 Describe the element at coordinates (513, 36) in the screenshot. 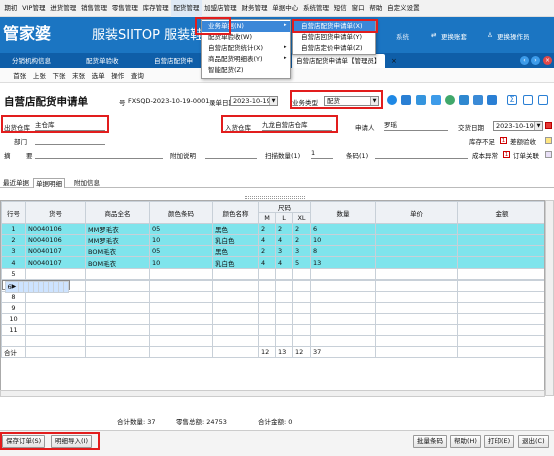

I see `change-operator-link: 更换操作员` at that location.